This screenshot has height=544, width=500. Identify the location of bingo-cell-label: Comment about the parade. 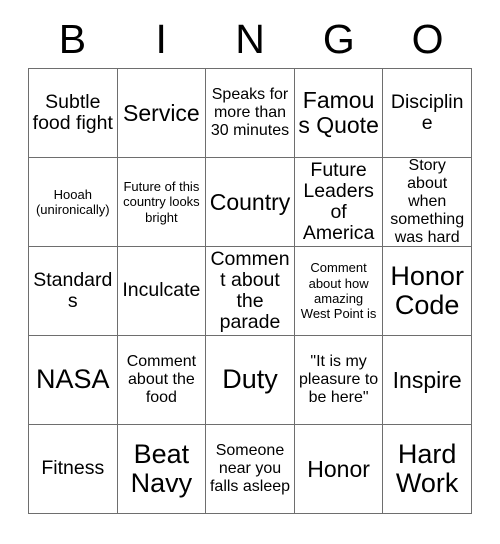
(250, 290).